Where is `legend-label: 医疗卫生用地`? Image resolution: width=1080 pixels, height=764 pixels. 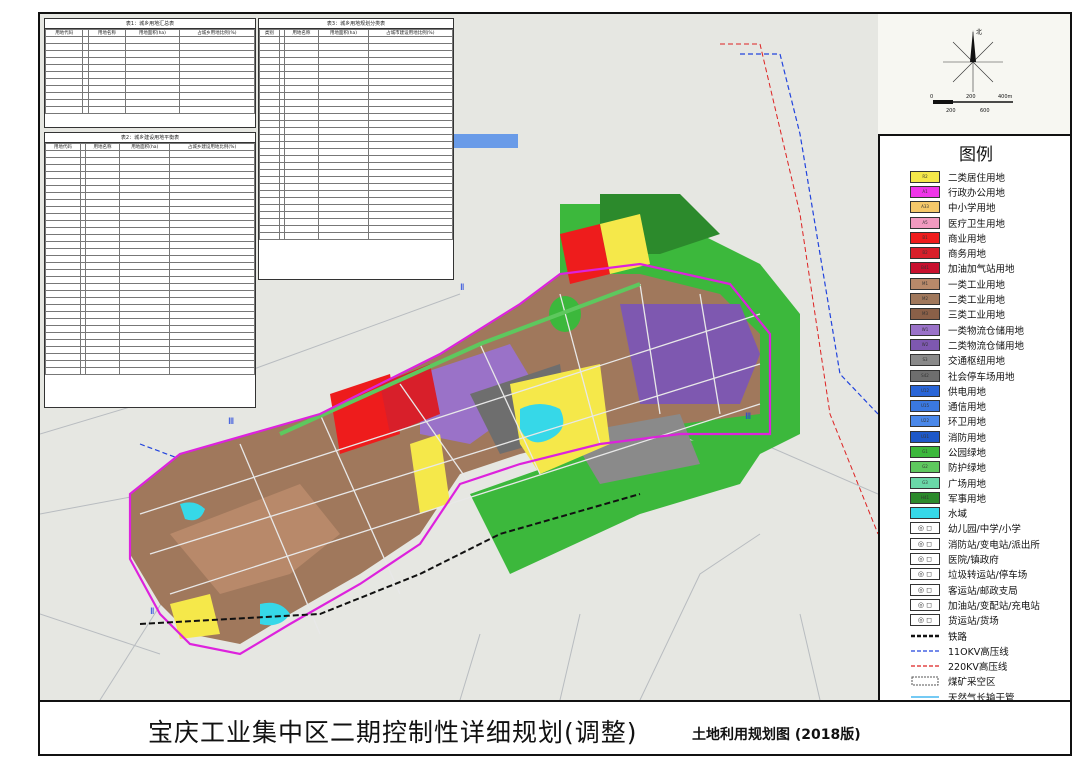
legend-label: 医疗卫生用地 is located at coordinates (977, 224).